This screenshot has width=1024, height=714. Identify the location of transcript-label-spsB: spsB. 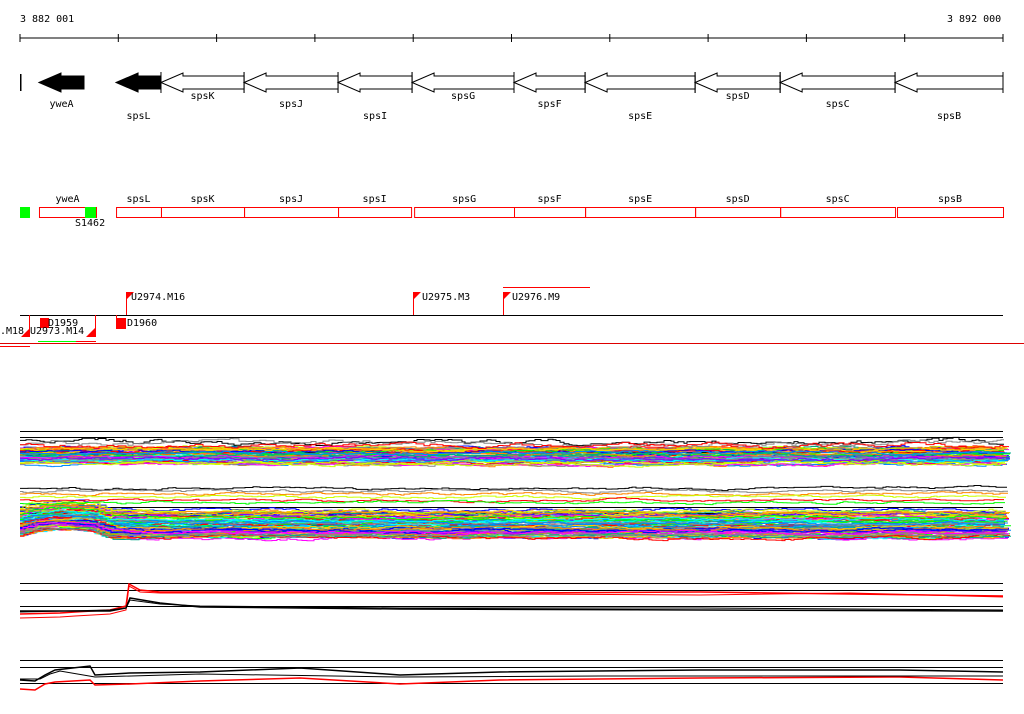
(950, 199).